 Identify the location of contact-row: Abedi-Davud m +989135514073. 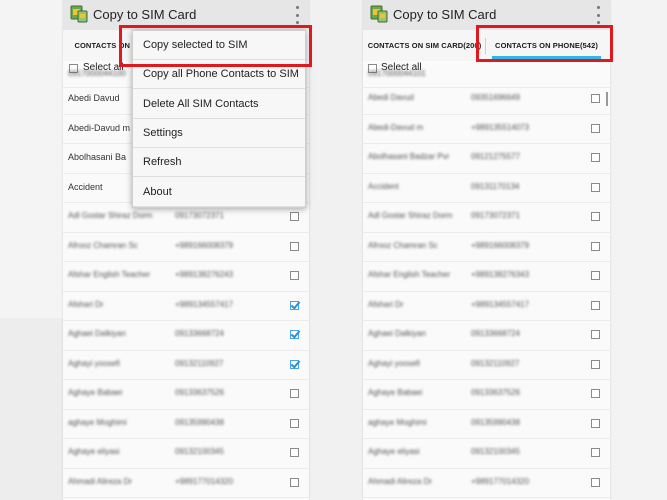
(486, 129).